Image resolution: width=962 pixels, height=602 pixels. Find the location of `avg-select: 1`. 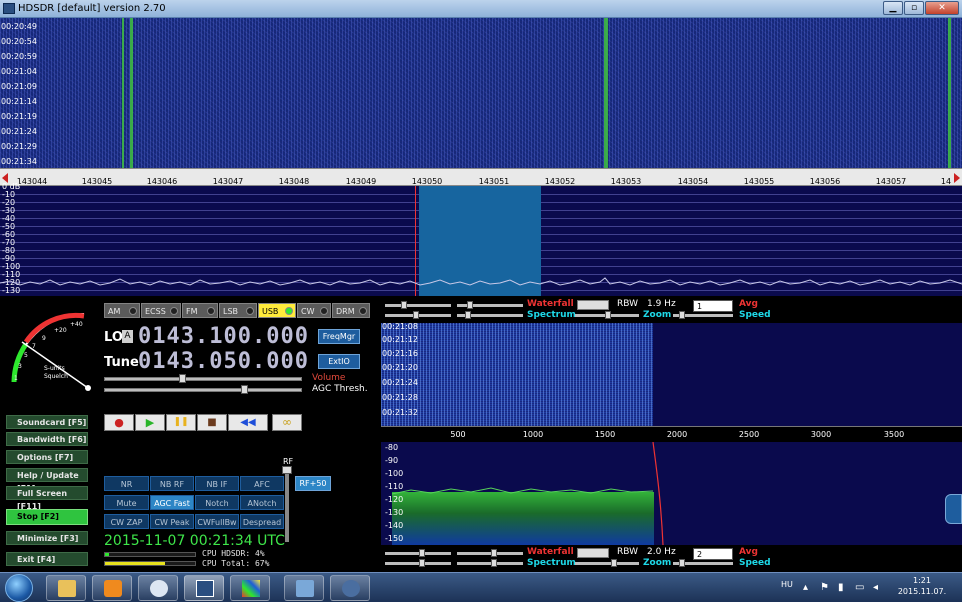

avg-select: 1 is located at coordinates (713, 306).